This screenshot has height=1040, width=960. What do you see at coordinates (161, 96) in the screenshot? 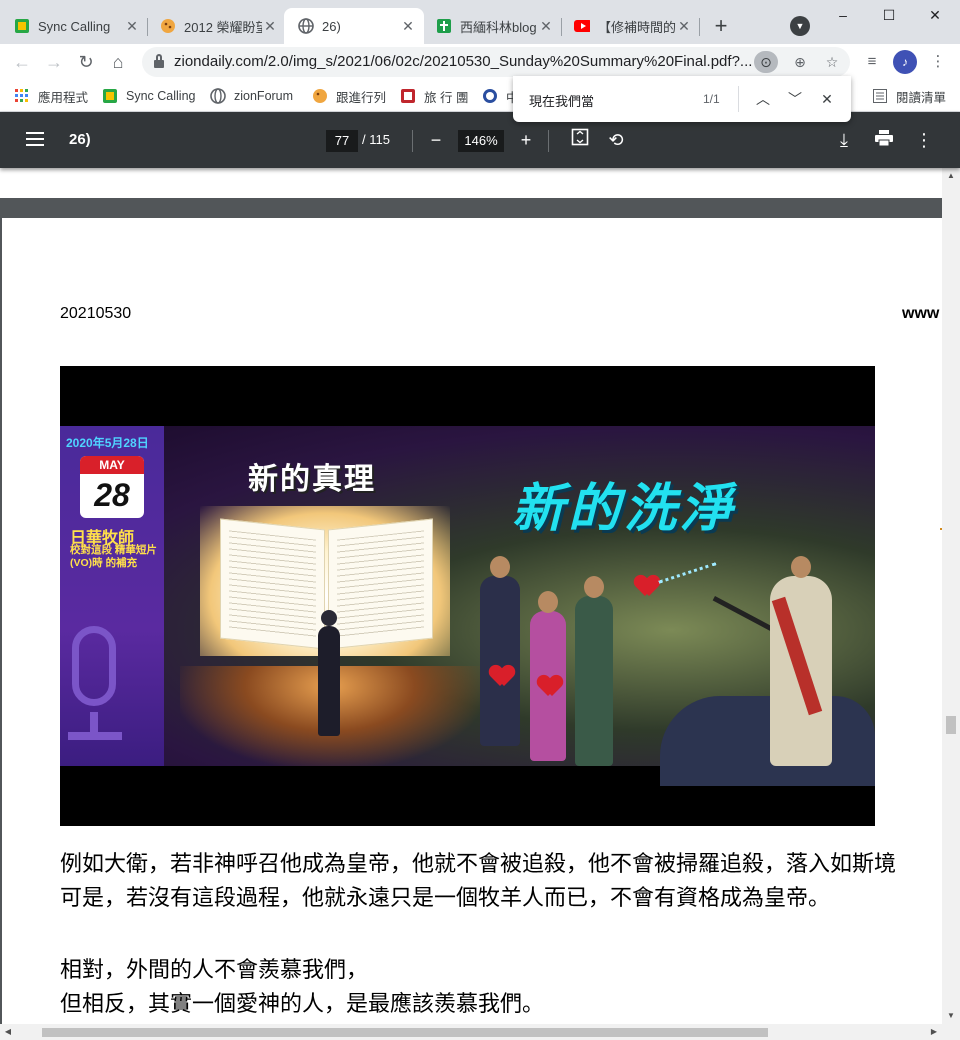
I see `bookmark-label: Sync Calling` at bounding box center [161, 96].